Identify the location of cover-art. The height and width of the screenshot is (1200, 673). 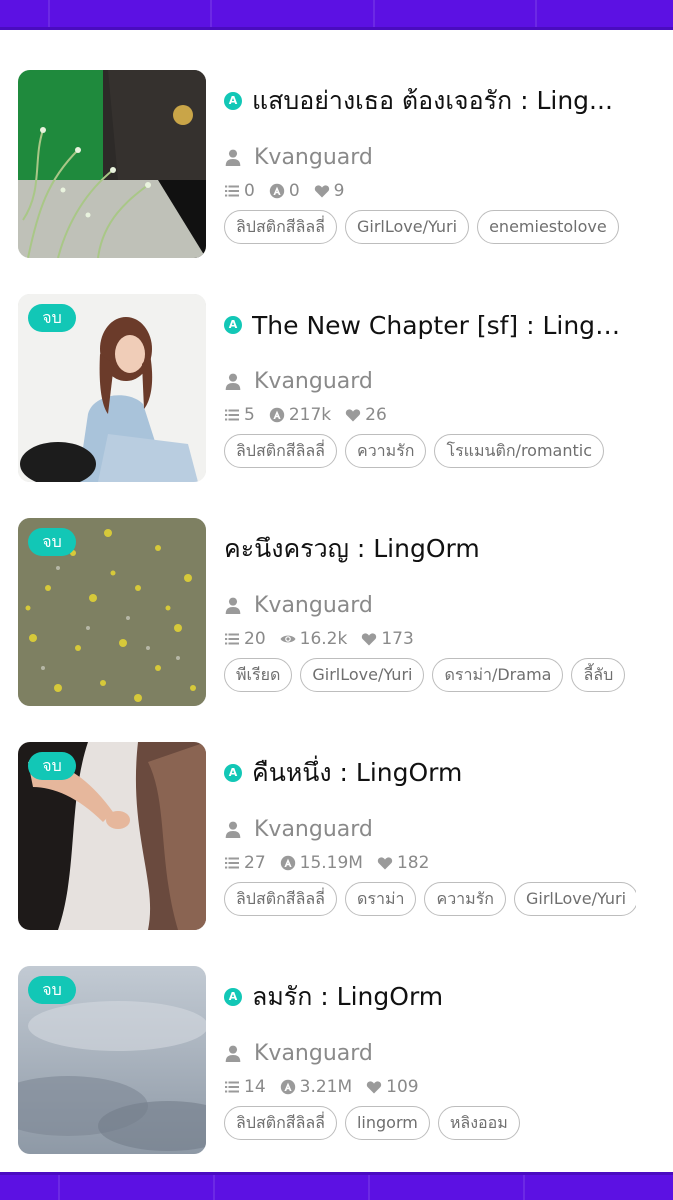
(112, 164).